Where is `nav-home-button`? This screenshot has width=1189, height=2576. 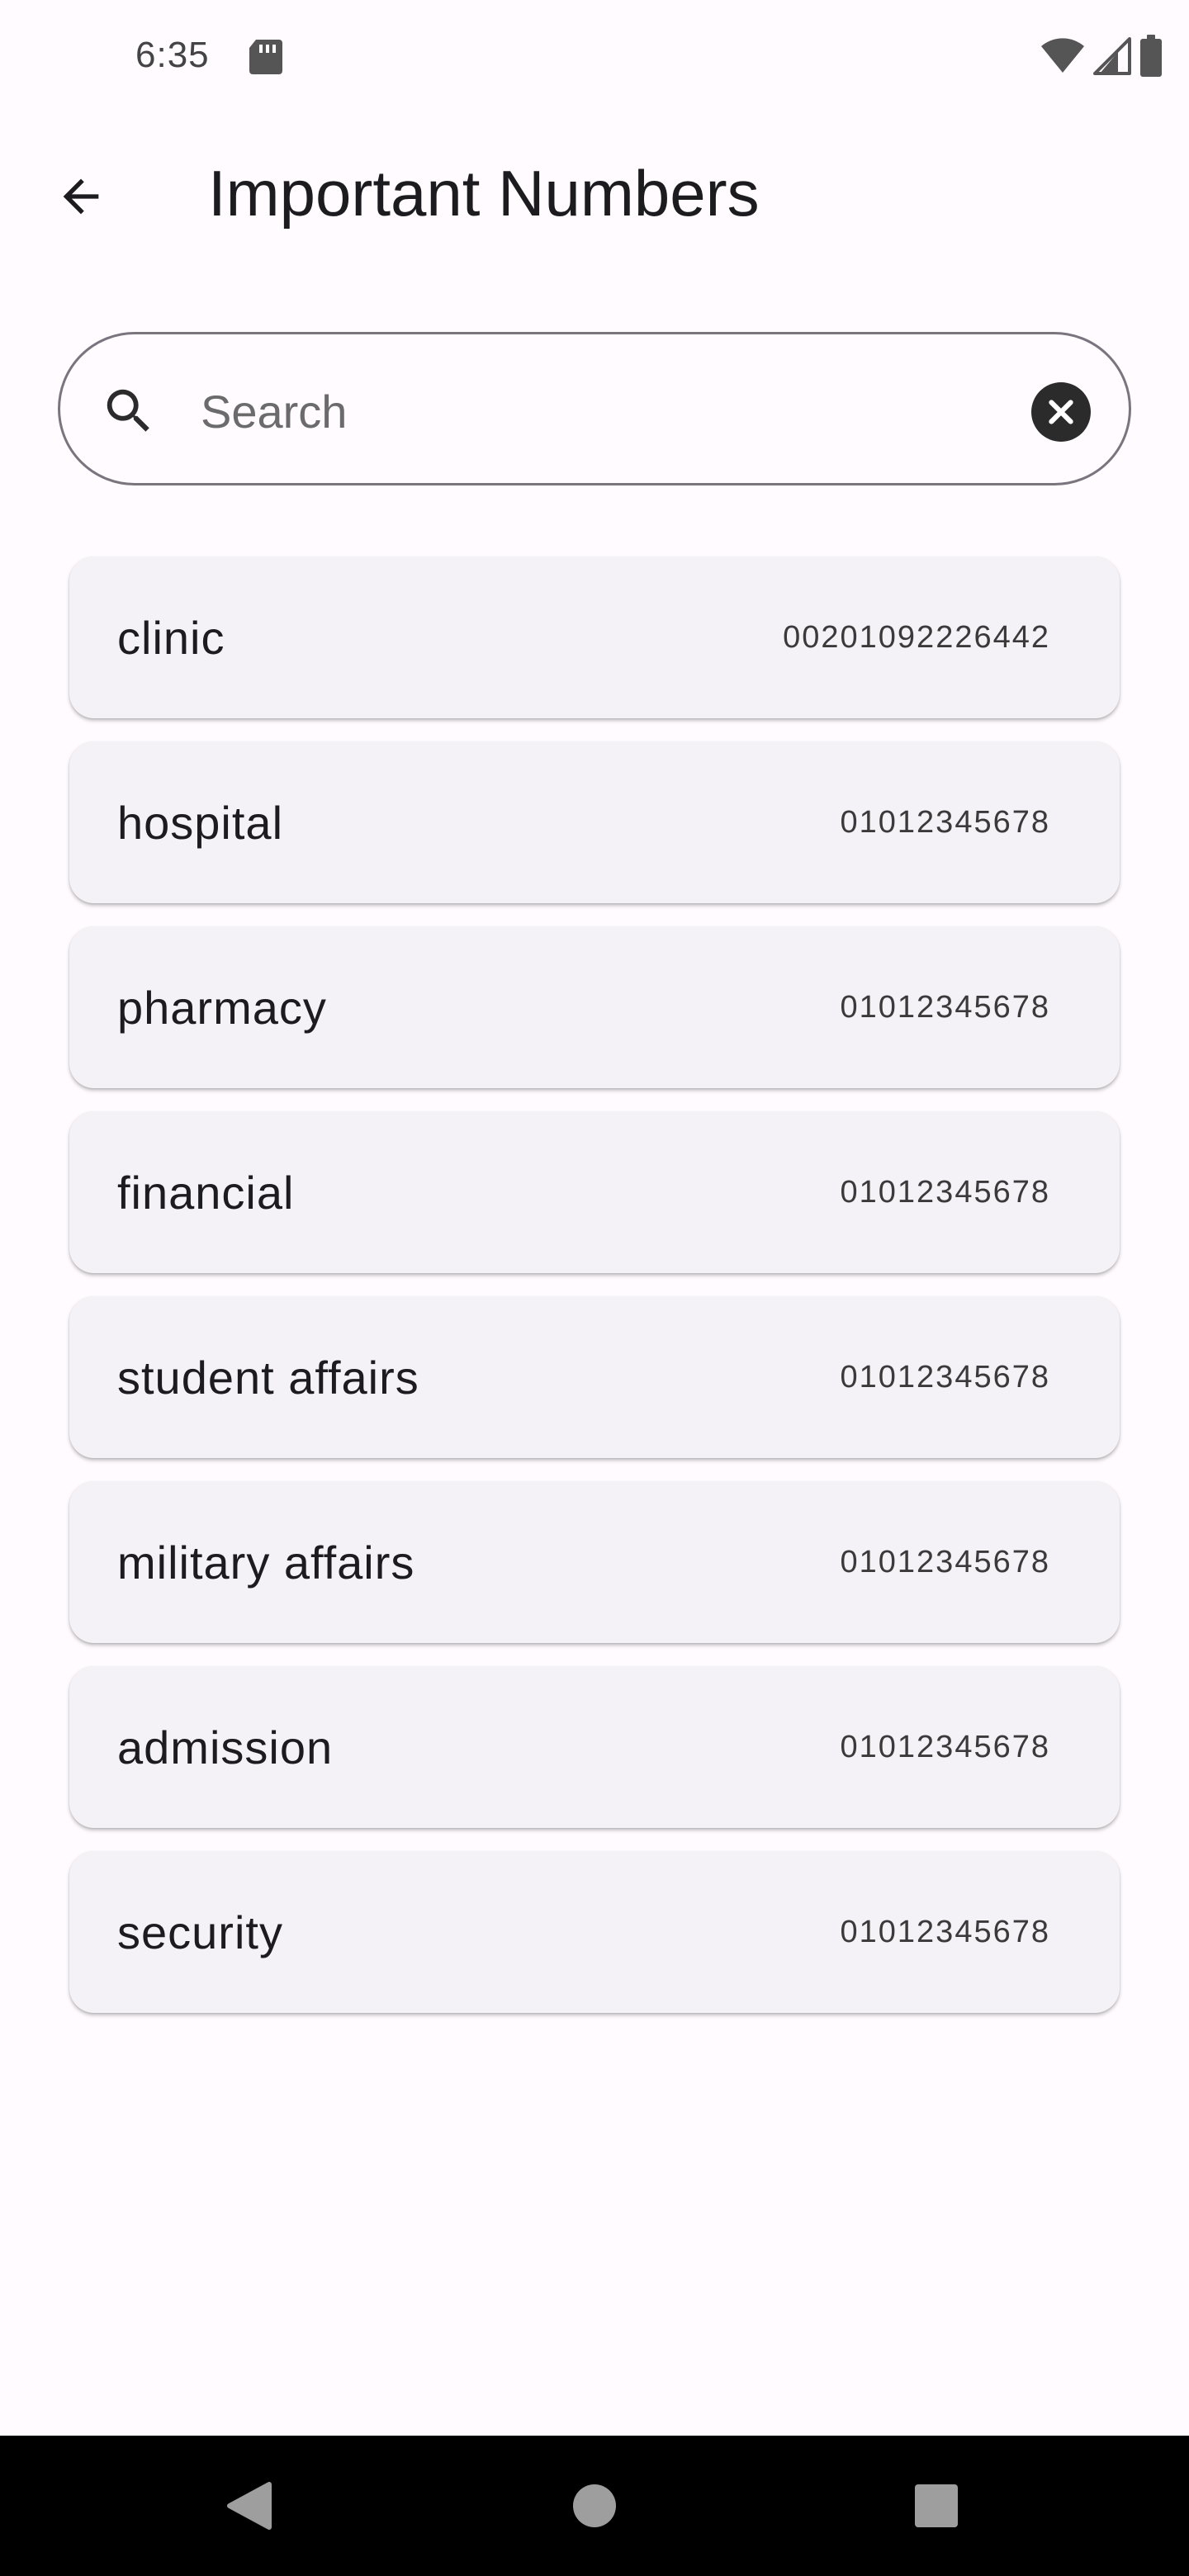 nav-home-button is located at coordinates (594, 2506).